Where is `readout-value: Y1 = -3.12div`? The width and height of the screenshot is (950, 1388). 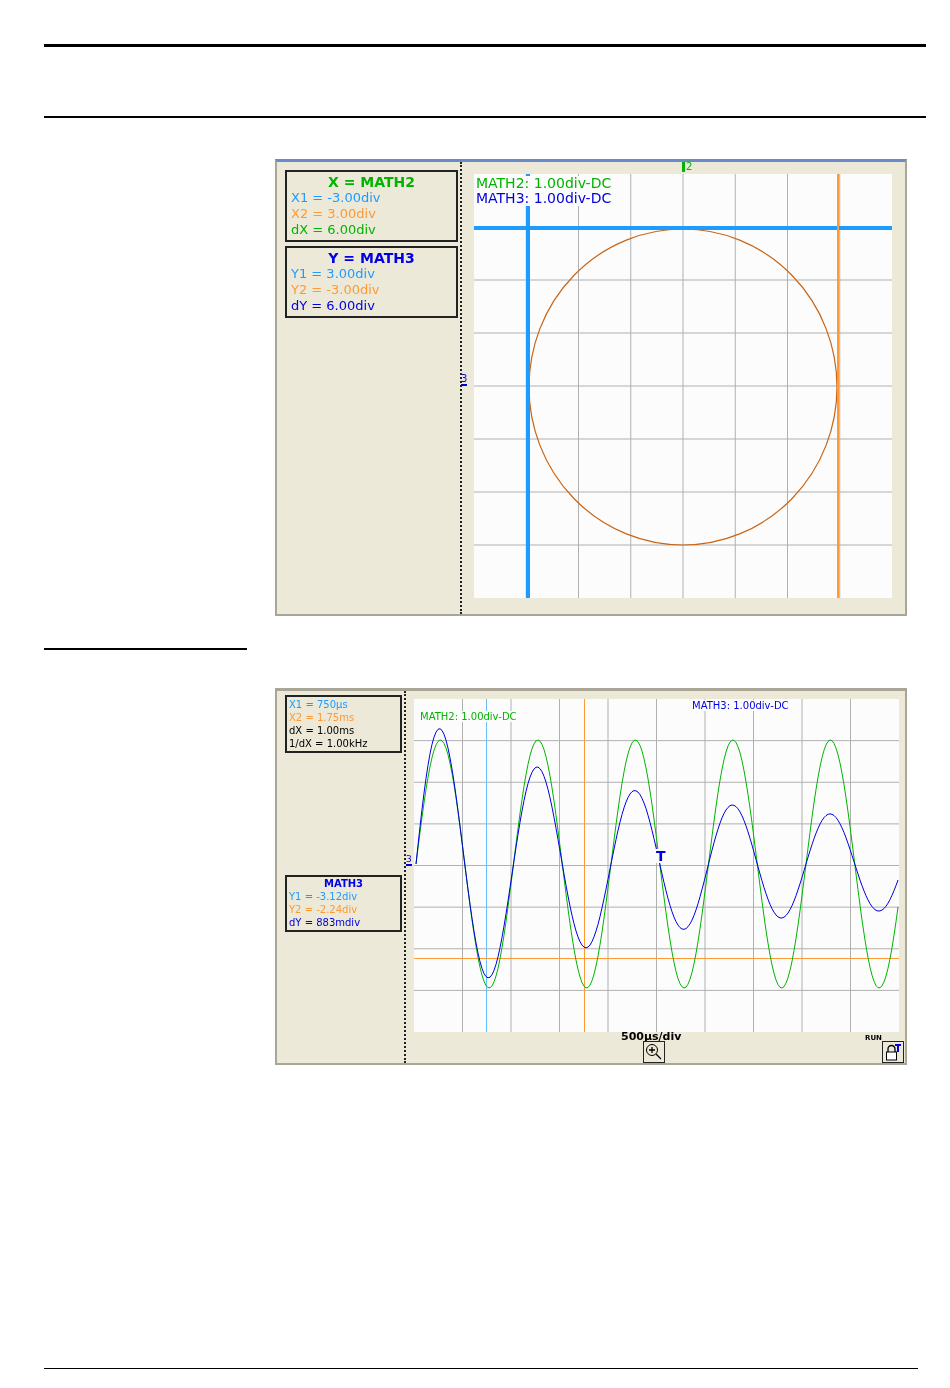
readout-value: Y1 = -3.12div is located at coordinates (324, 896).